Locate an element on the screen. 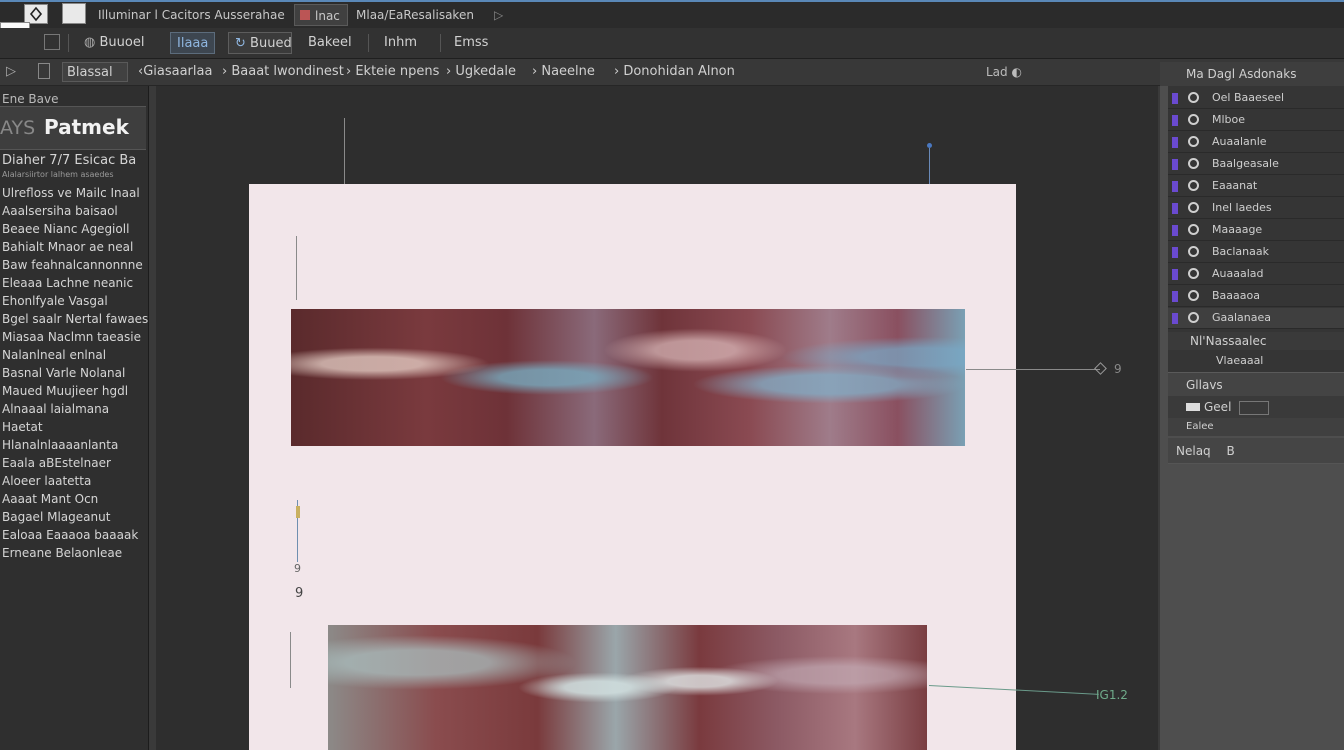 Image resolution: width=1344 pixels, height=750 pixels. layer-row: Eaaanat is located at coordinates (1256, 186).